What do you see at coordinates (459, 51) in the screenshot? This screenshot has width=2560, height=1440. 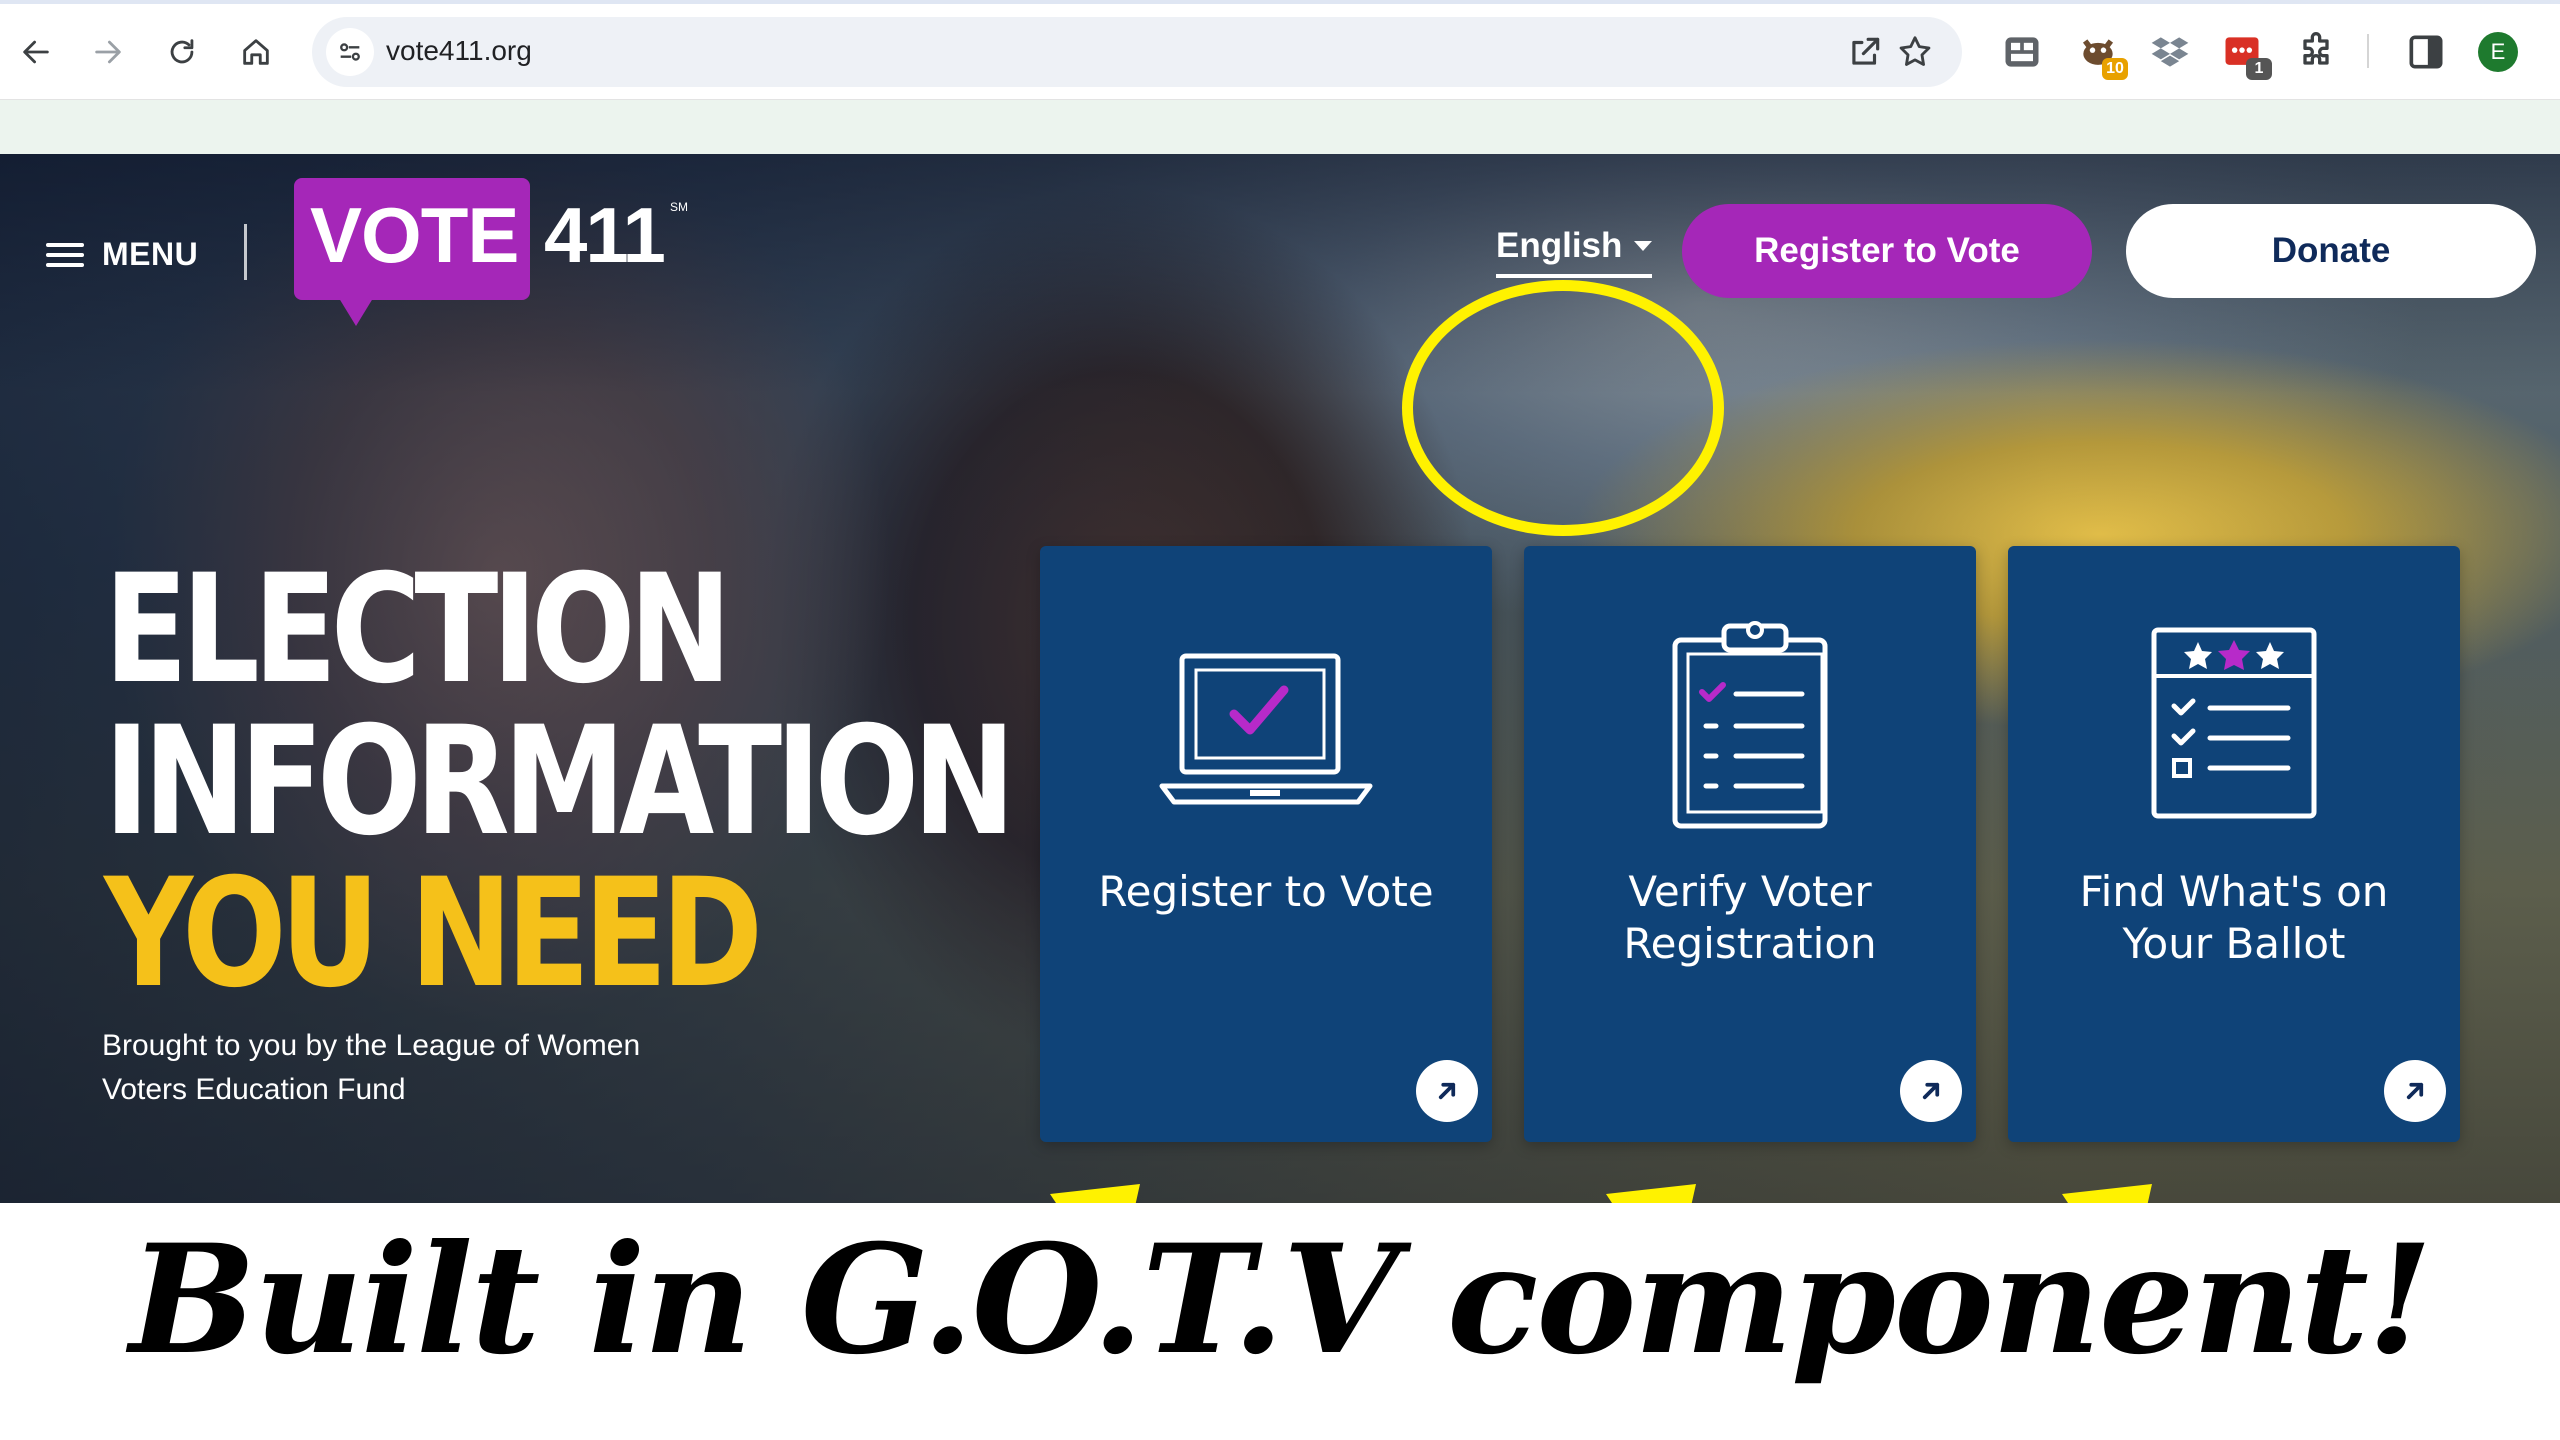 I see `url-text: vote411.org` at bounding box center [459, 51].